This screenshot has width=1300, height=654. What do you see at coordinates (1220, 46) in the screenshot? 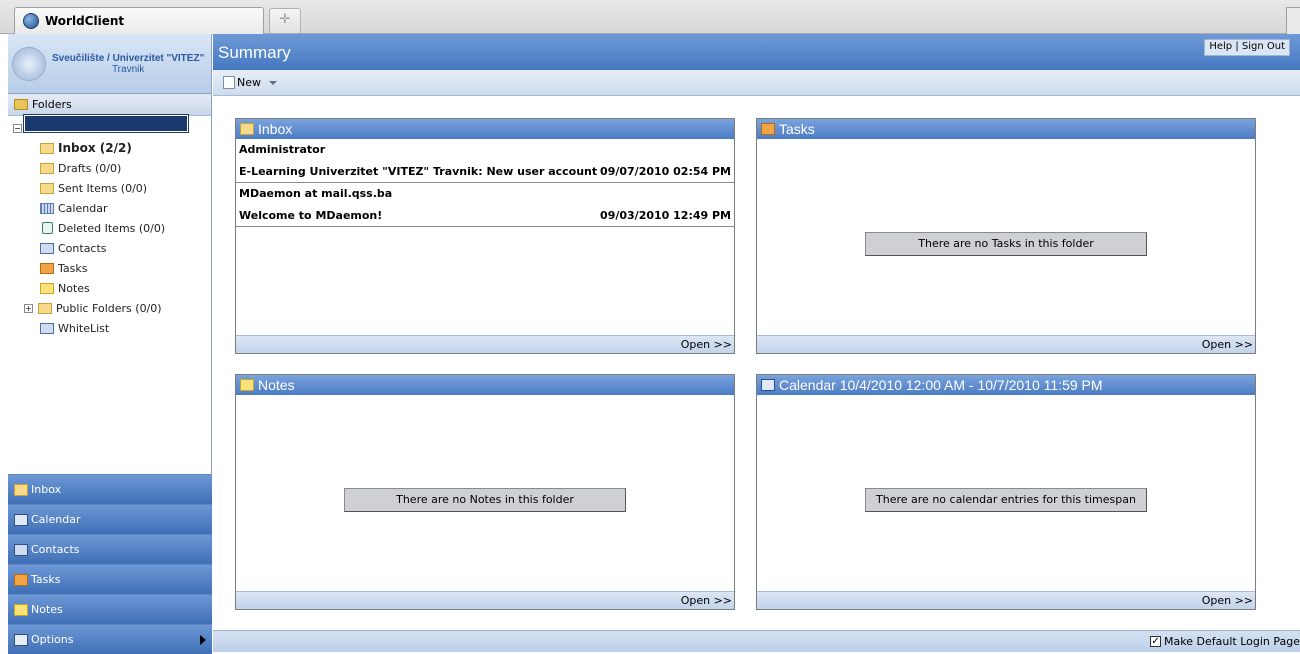
I see `help-link: Help` at bounding box center [1220, 46].